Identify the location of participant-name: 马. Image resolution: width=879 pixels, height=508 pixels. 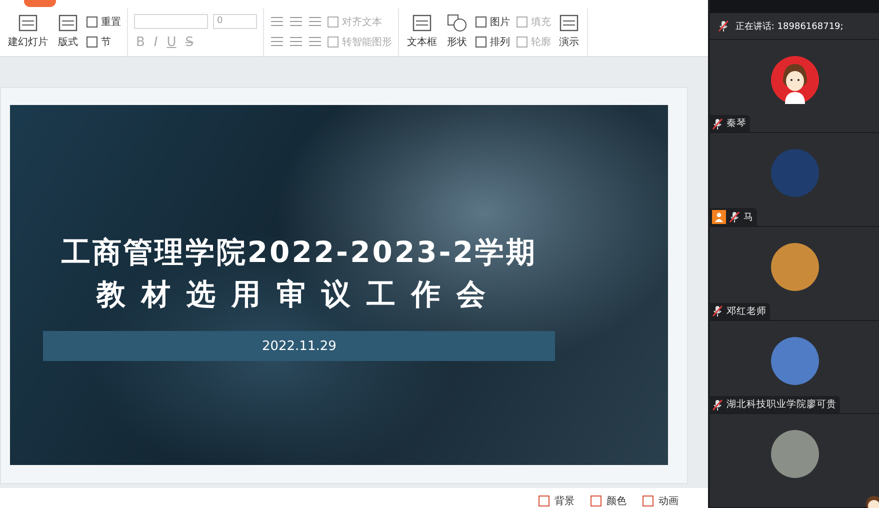
(748, 217).